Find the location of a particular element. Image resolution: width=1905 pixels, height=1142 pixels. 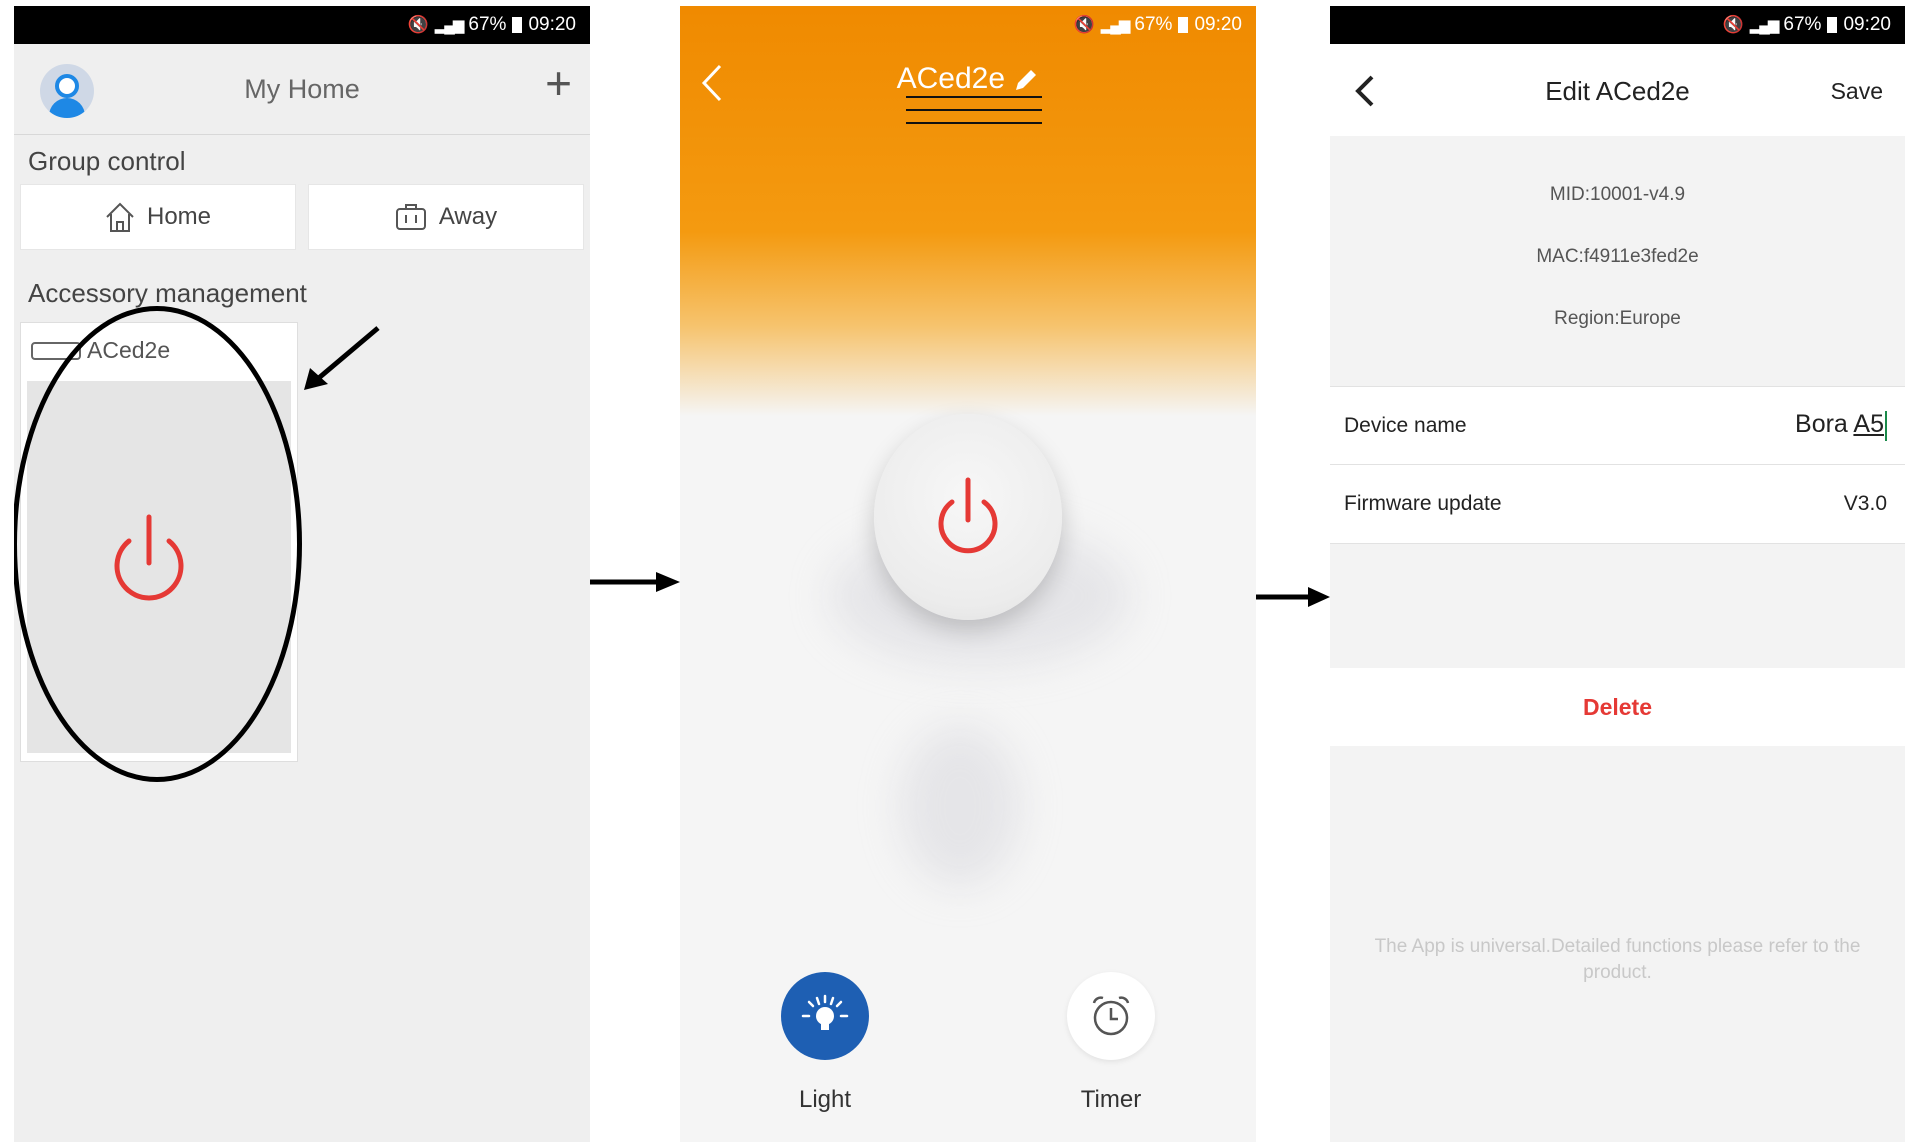

delete-button: Delete is located at coordinates (1617, 707).